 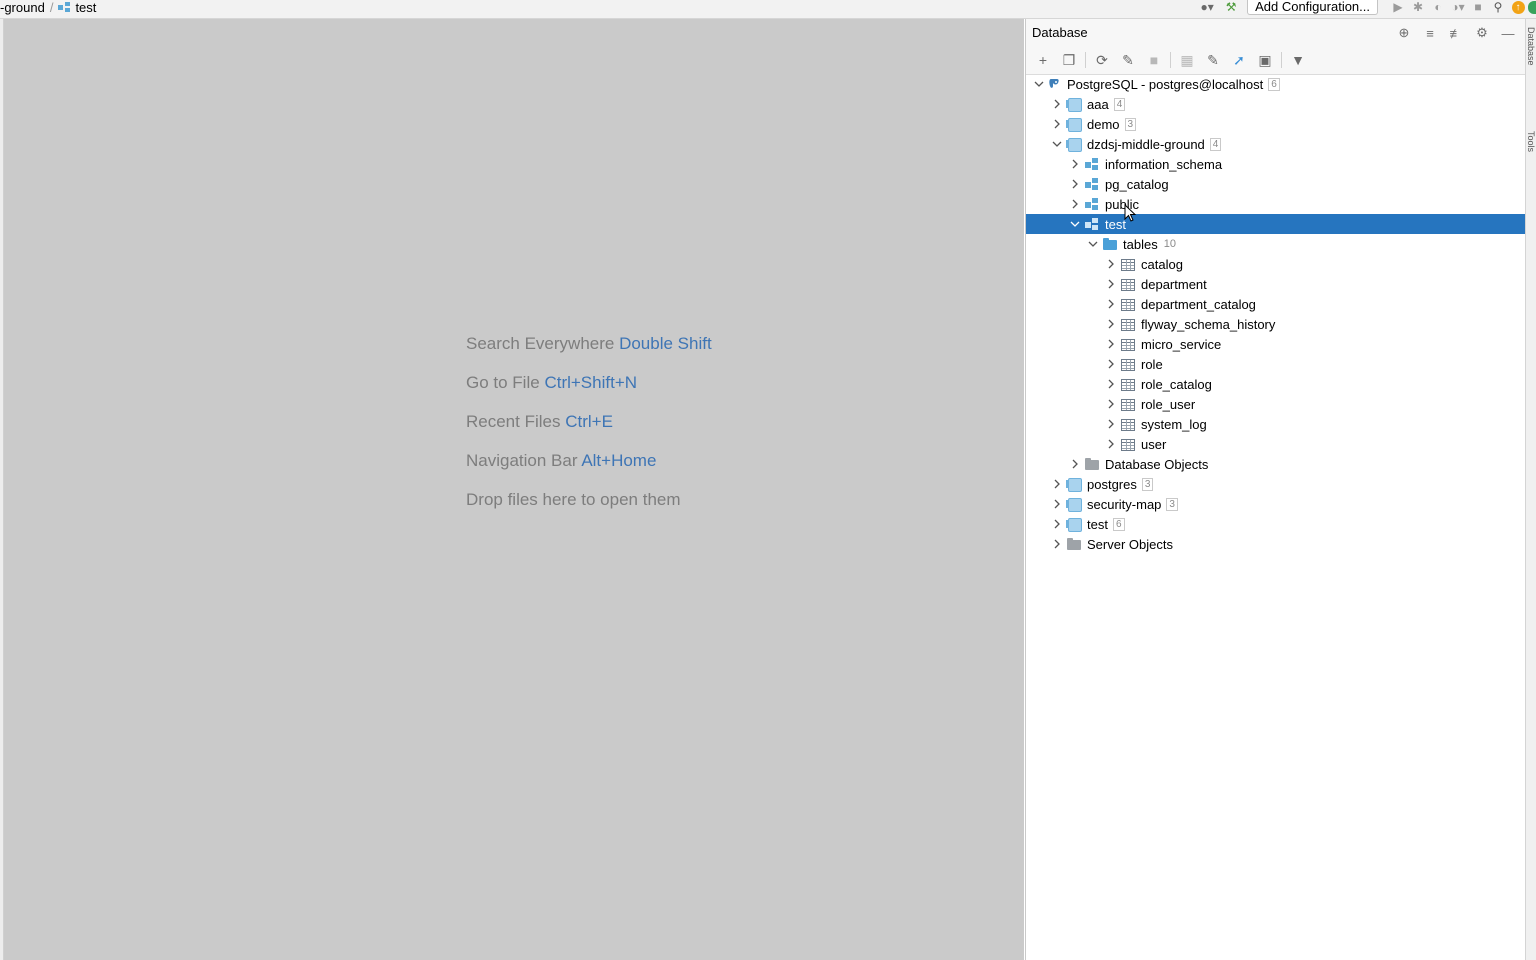 I want to click on run-icon: ▶, so click(x=1398, y=7).